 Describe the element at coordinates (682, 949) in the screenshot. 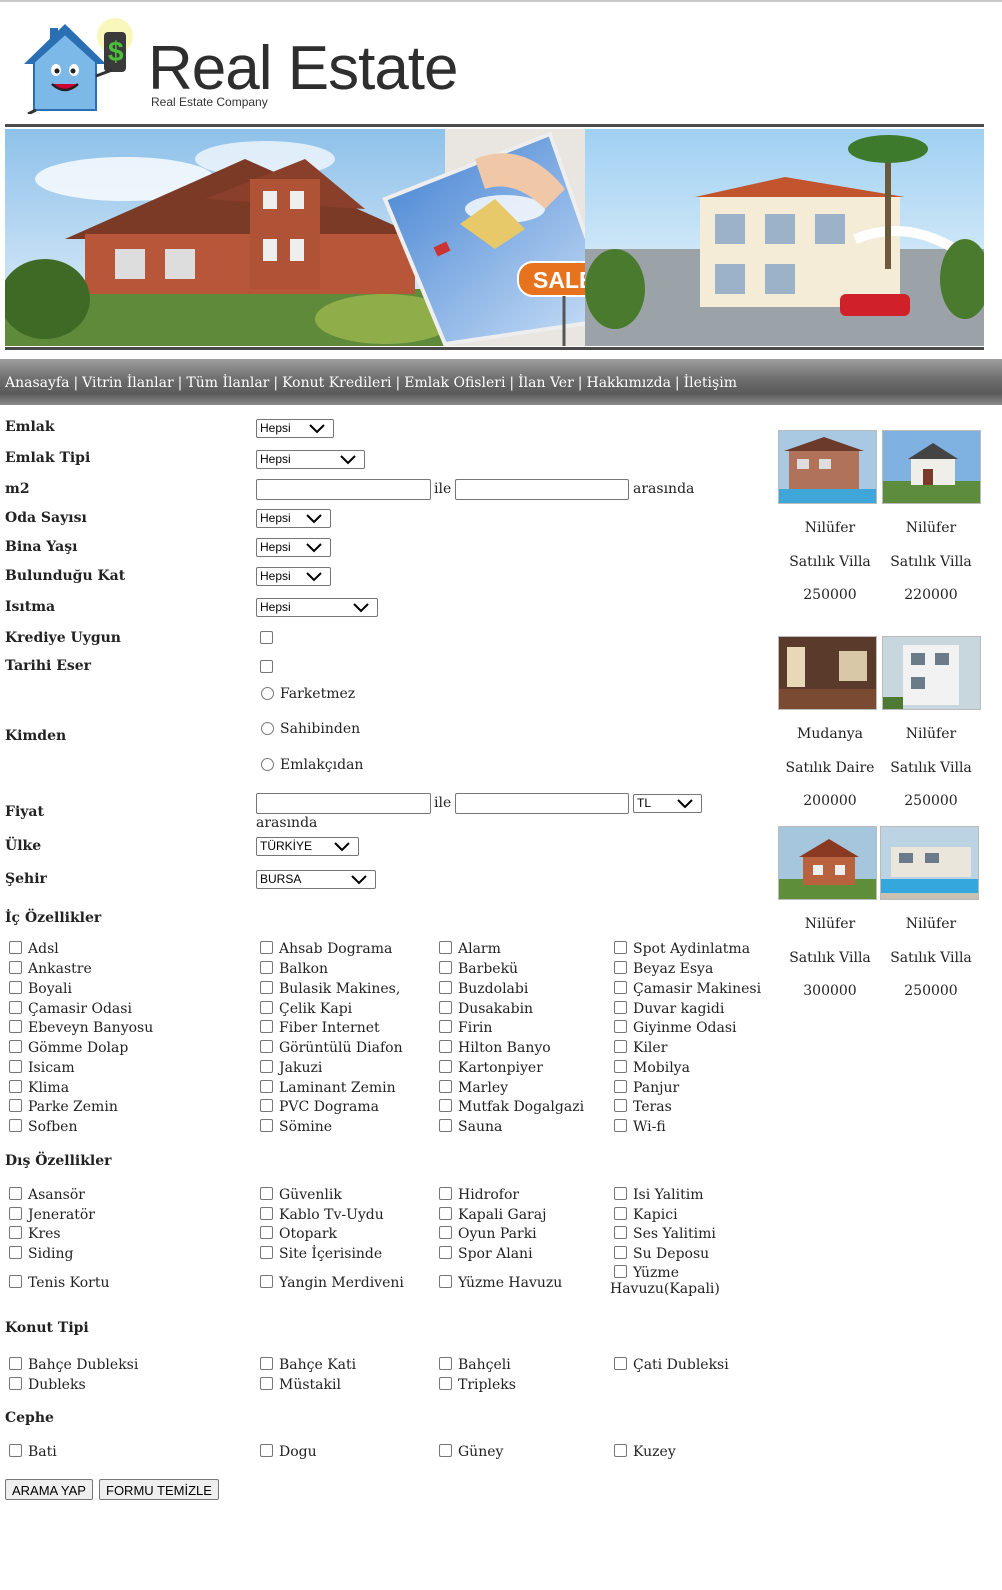

I see `feature-option: Spot Aydinlatma` at that location.